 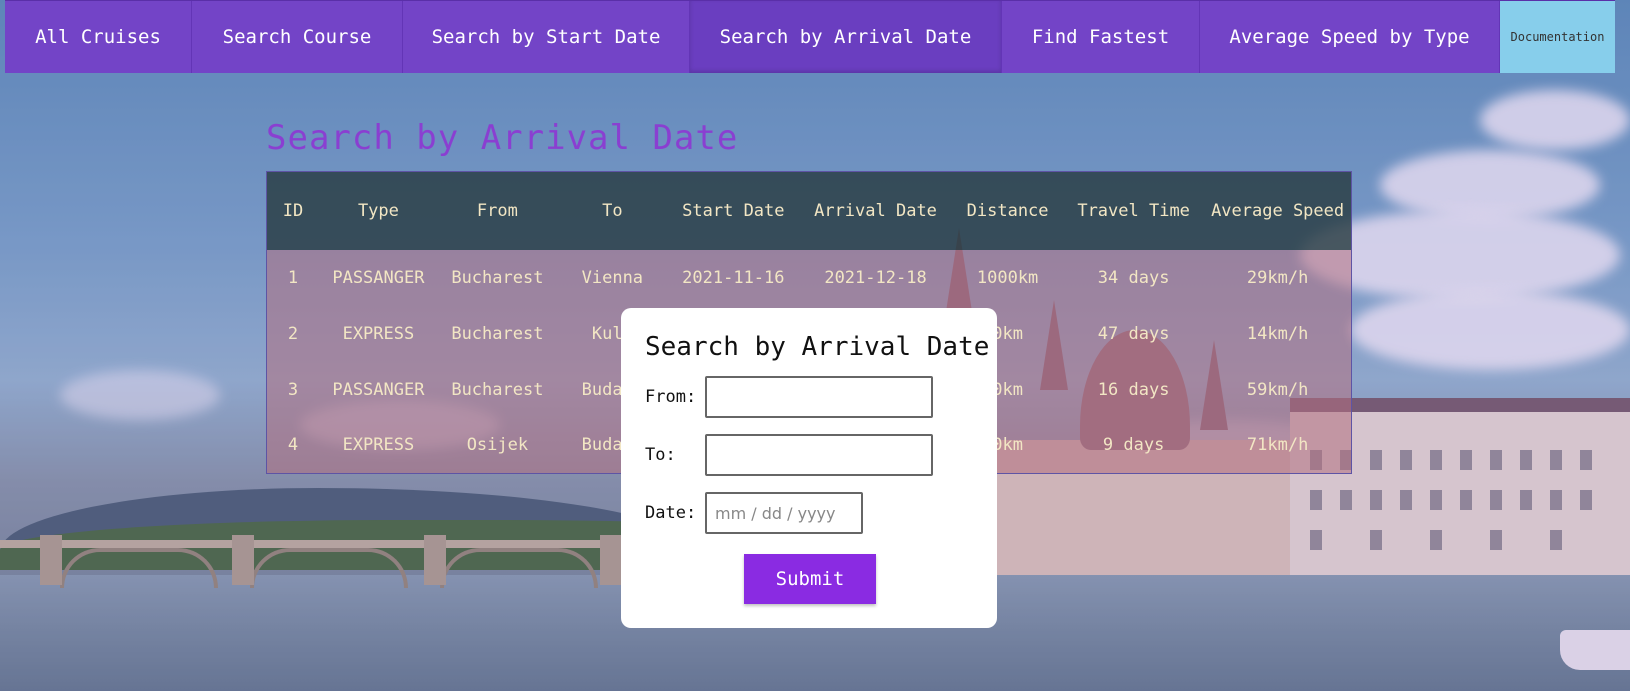 I want to click on date-input: mm / dd / yyyy, so click(x=784, y=513).